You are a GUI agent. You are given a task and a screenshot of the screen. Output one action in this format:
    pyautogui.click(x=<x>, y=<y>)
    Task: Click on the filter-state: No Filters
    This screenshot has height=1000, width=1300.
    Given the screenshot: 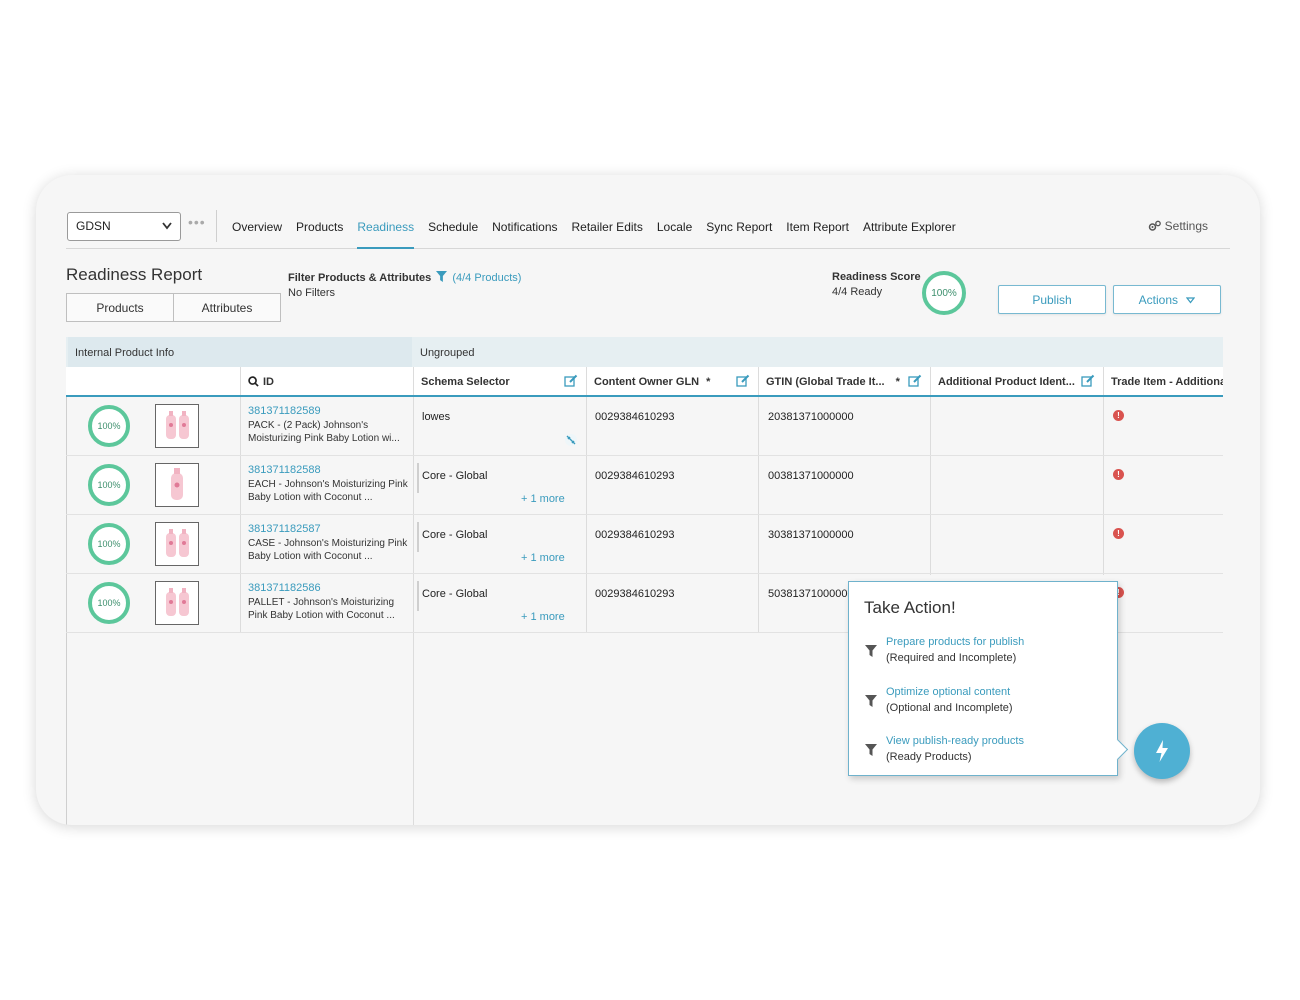 What is the action you would take?
    pyautogui.click(x=312, y=293)
    